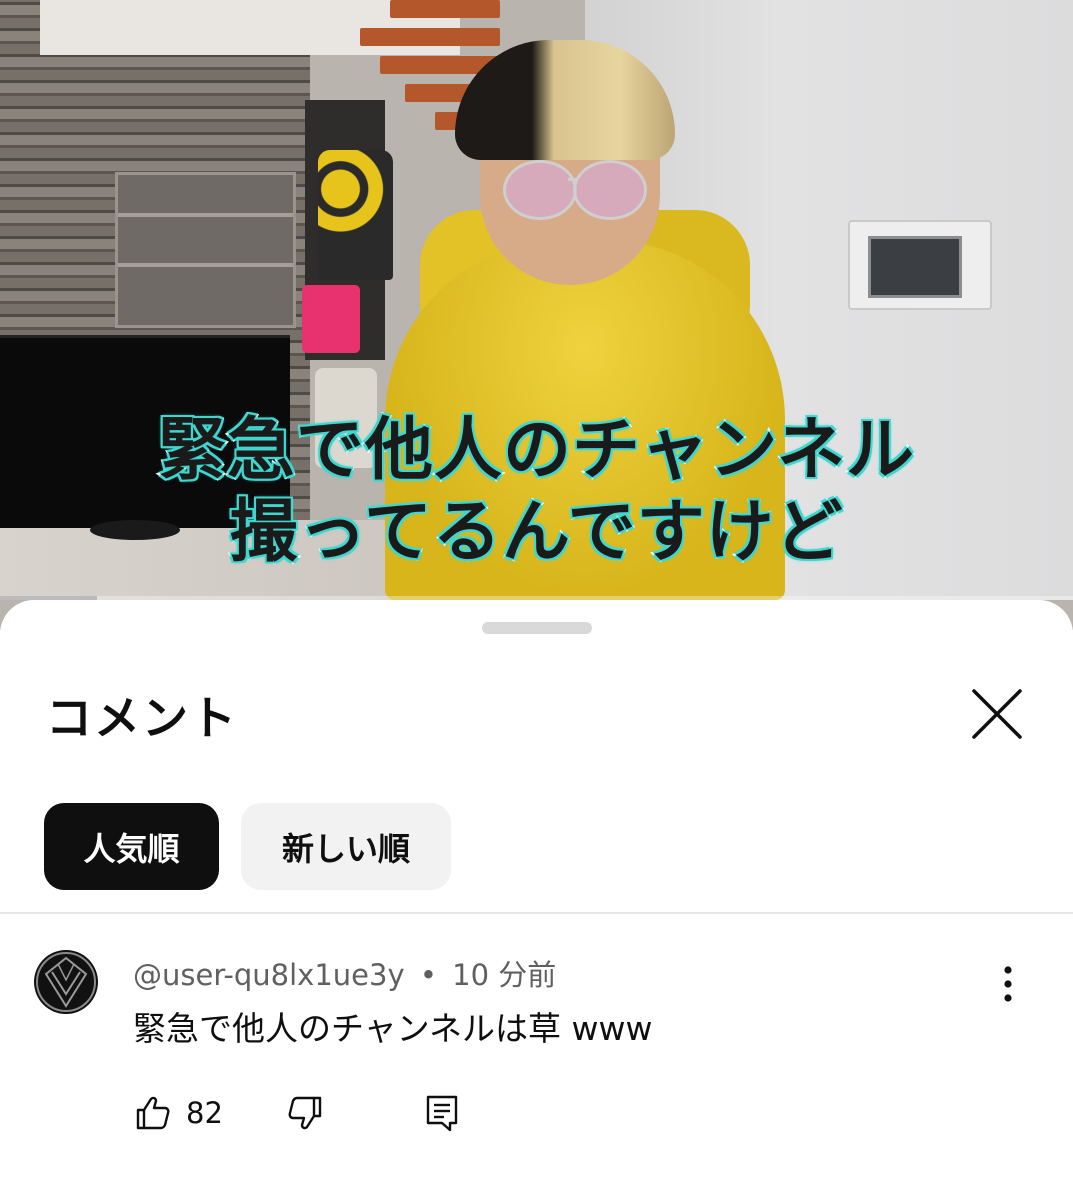  I want to click on more-vert-icon, so click(1008, 984).